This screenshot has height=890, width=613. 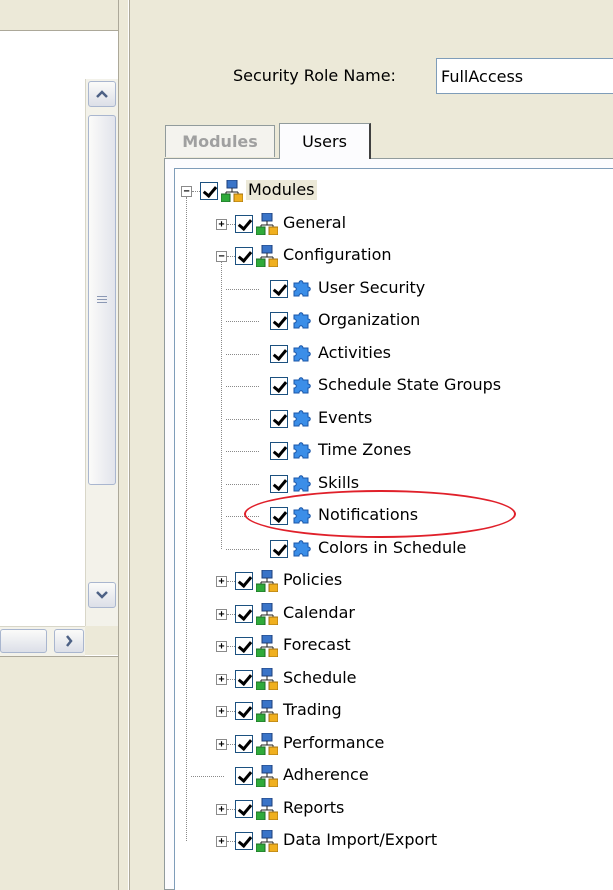 What do you see at coordinates (314, 223) in the screenshot?
I see `tree-item-label: General` at bounding box center [314, 223].